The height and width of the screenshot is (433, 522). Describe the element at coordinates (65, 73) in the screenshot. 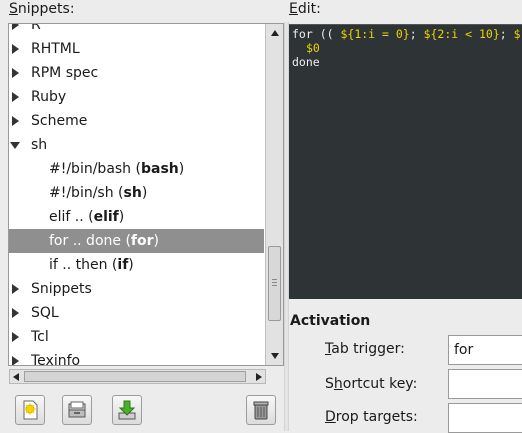

I see `tree-item-label: RPM spec` at that location.